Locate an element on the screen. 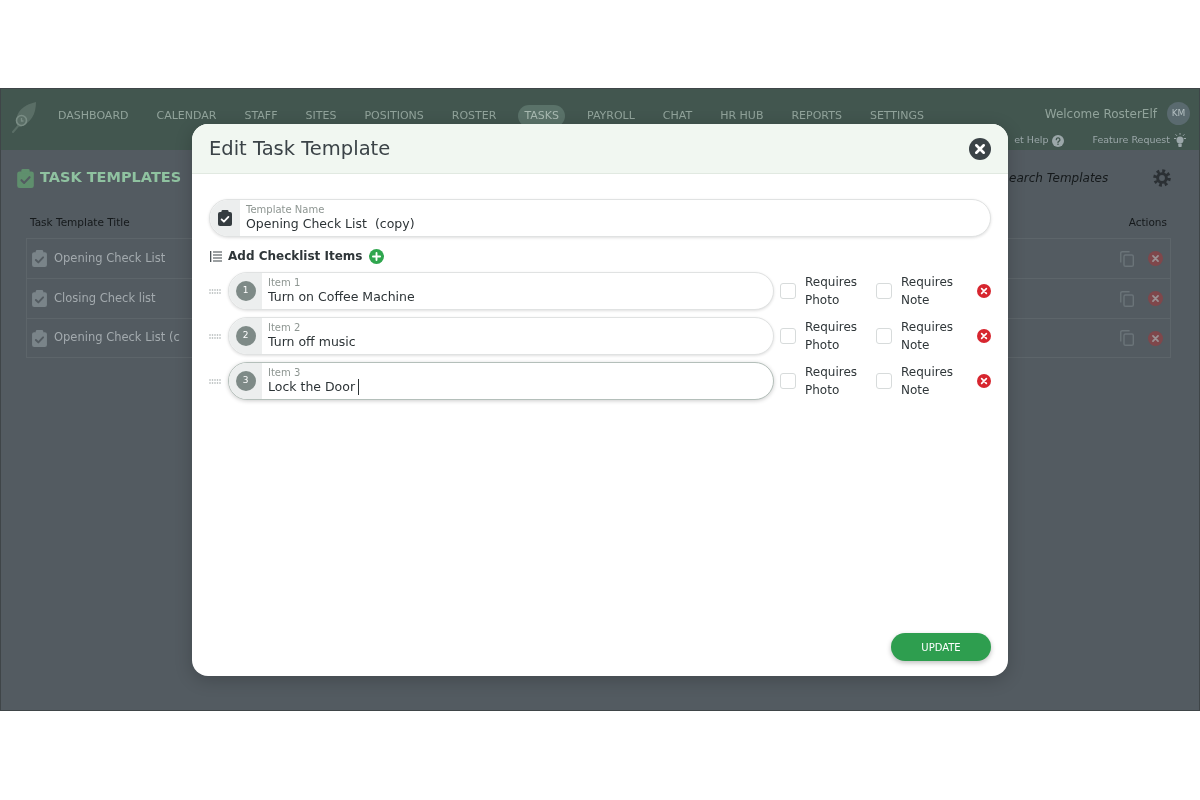 The image size is (1200, 800). item-number: 2 is located at coordinates (245, 336).